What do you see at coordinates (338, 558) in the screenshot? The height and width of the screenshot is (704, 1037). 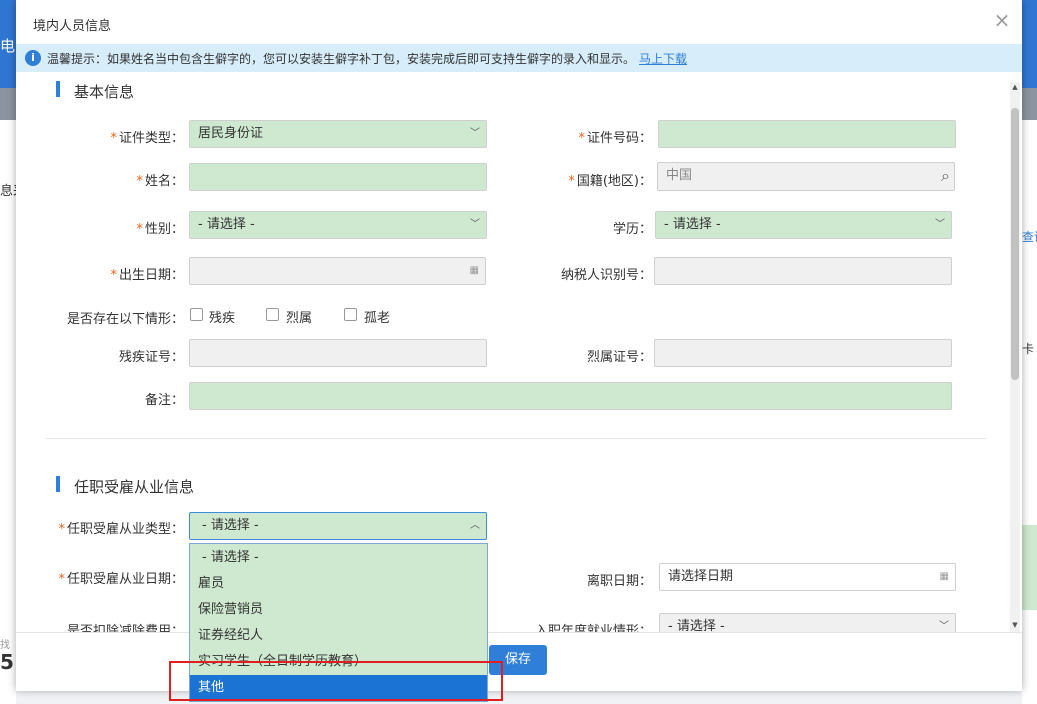 I see `dropdown-option: - 请选择 -` at bounding box center [338, 558].